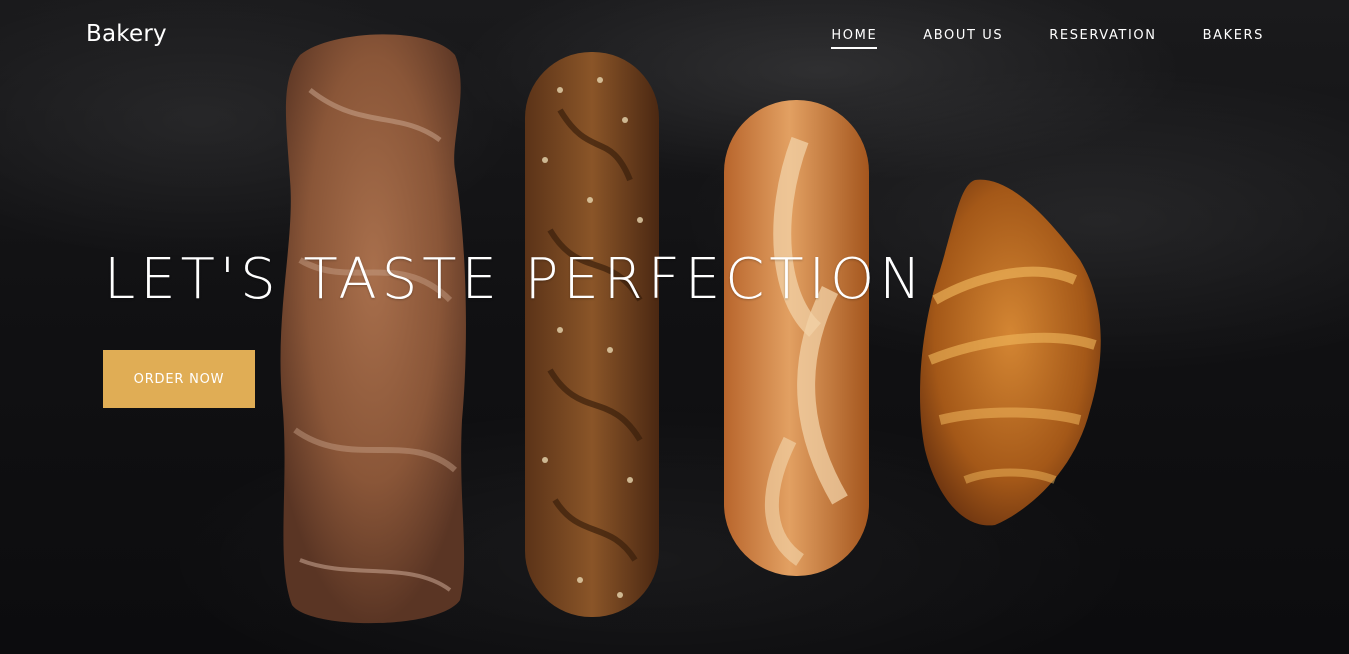 Image resolution: width=1349 pixels, height=654 pixels. I want to click on brand-logo: Bakery, so click(126, 34).